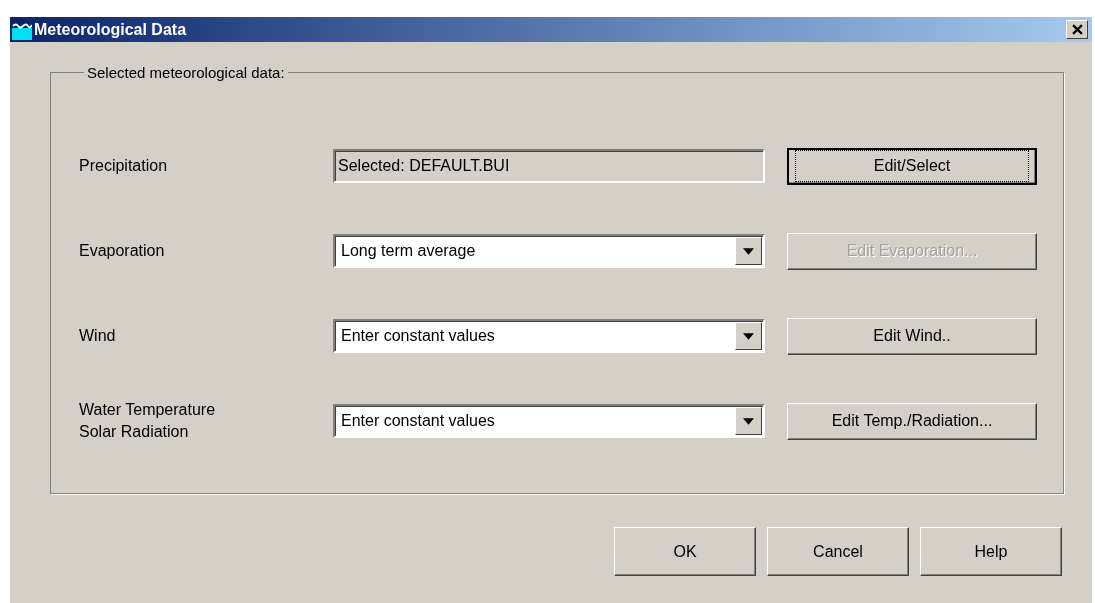 This screenshot has width=1095, height=603. Describe the element at coordinates (549, 251) in the screenshot. I see `dropdown: Long term average` at that location.